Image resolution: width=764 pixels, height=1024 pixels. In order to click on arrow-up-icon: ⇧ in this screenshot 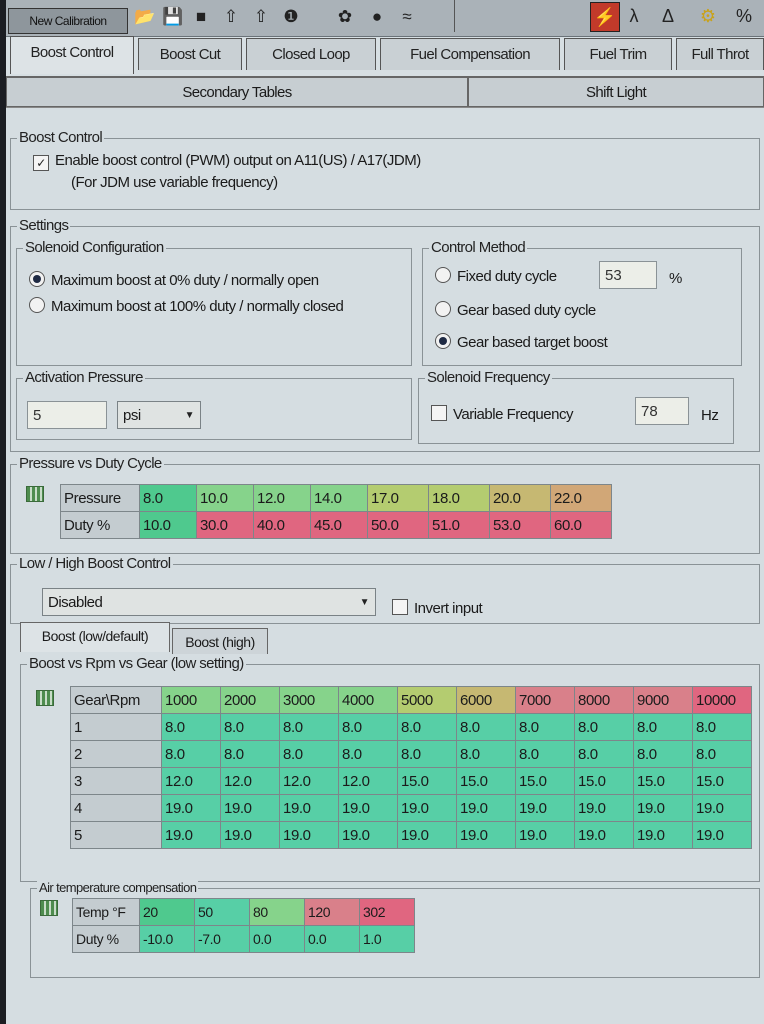, I will do `click(261, 17)`.